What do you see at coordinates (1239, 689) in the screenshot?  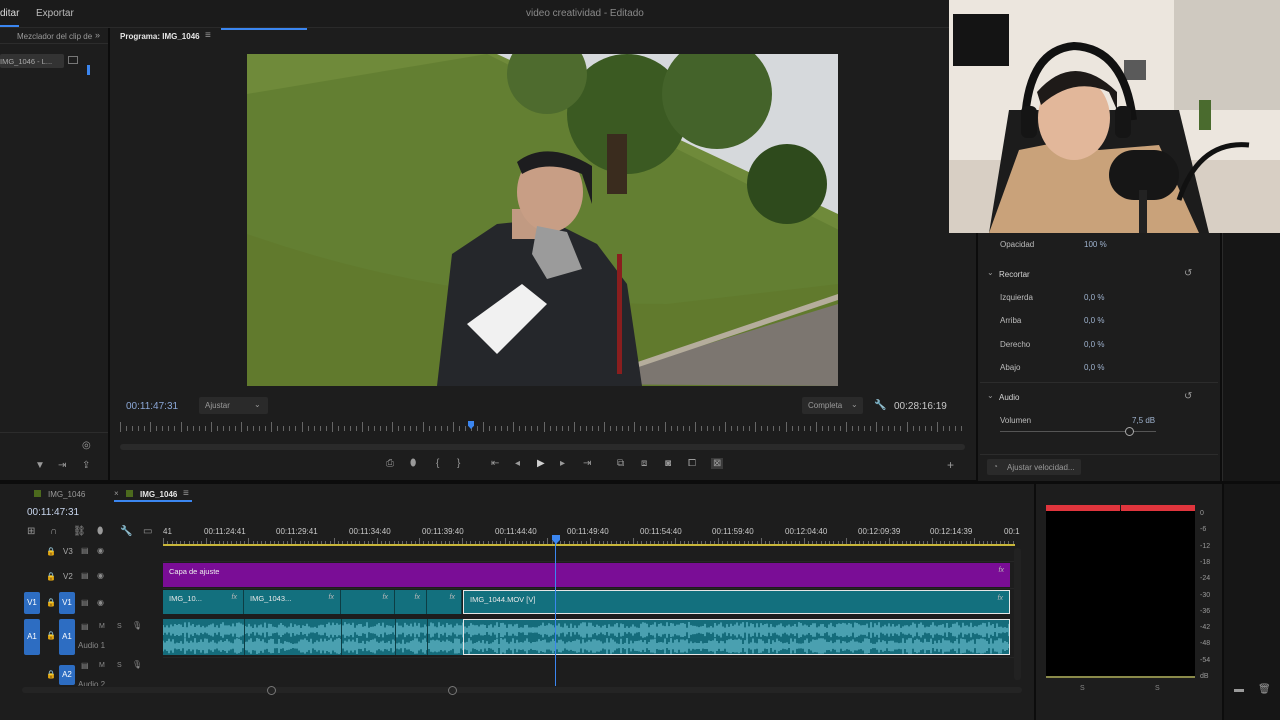 I see `folder-icon: ▬` at bounding box center [1239, 689].